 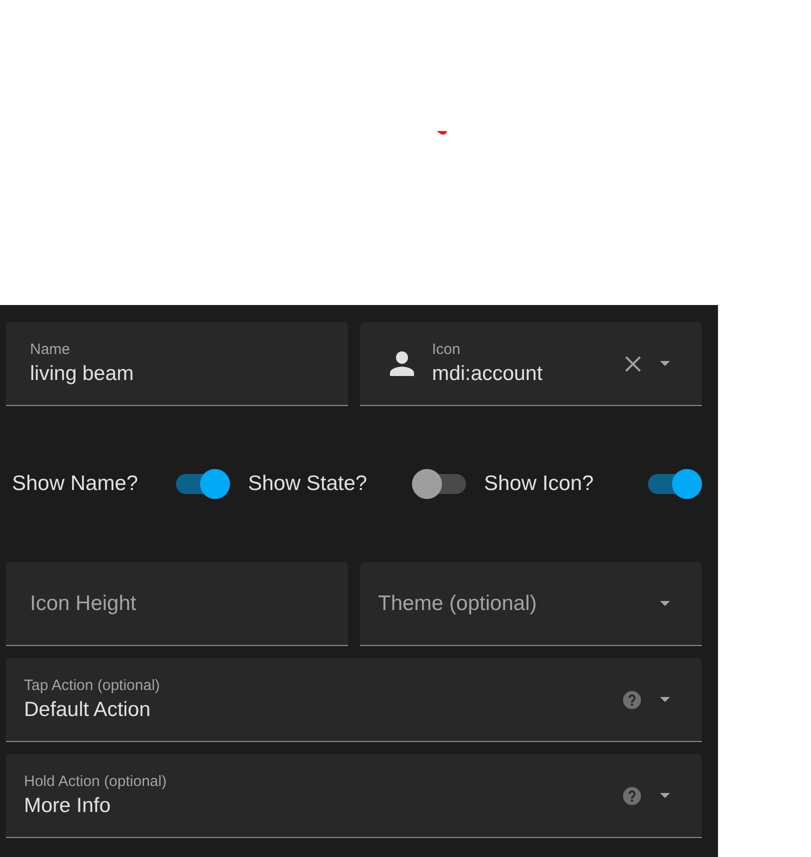 I want to click on close-icon, so click(x=633, y=364).